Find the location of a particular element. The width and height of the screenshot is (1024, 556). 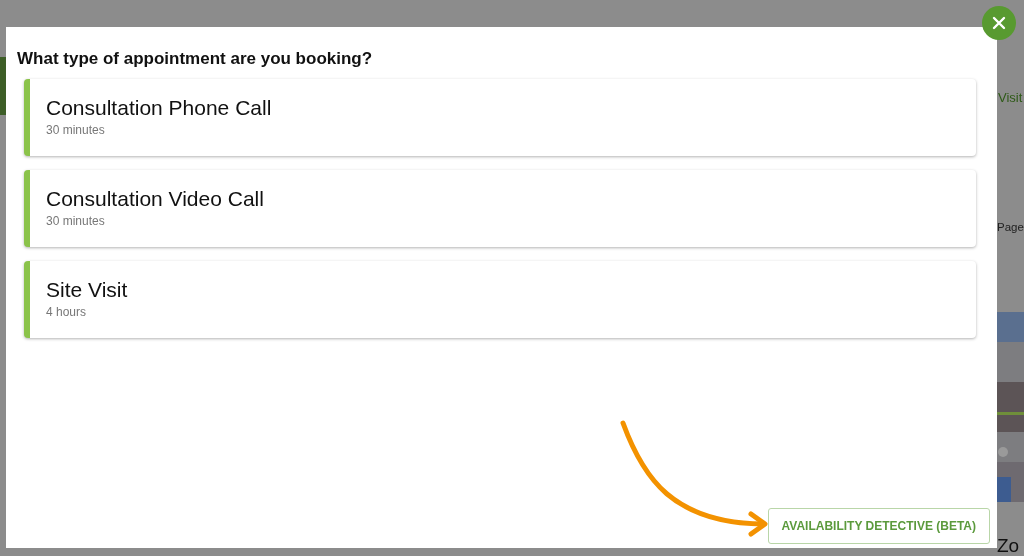

close-icon is located at coordinates (999, 23).